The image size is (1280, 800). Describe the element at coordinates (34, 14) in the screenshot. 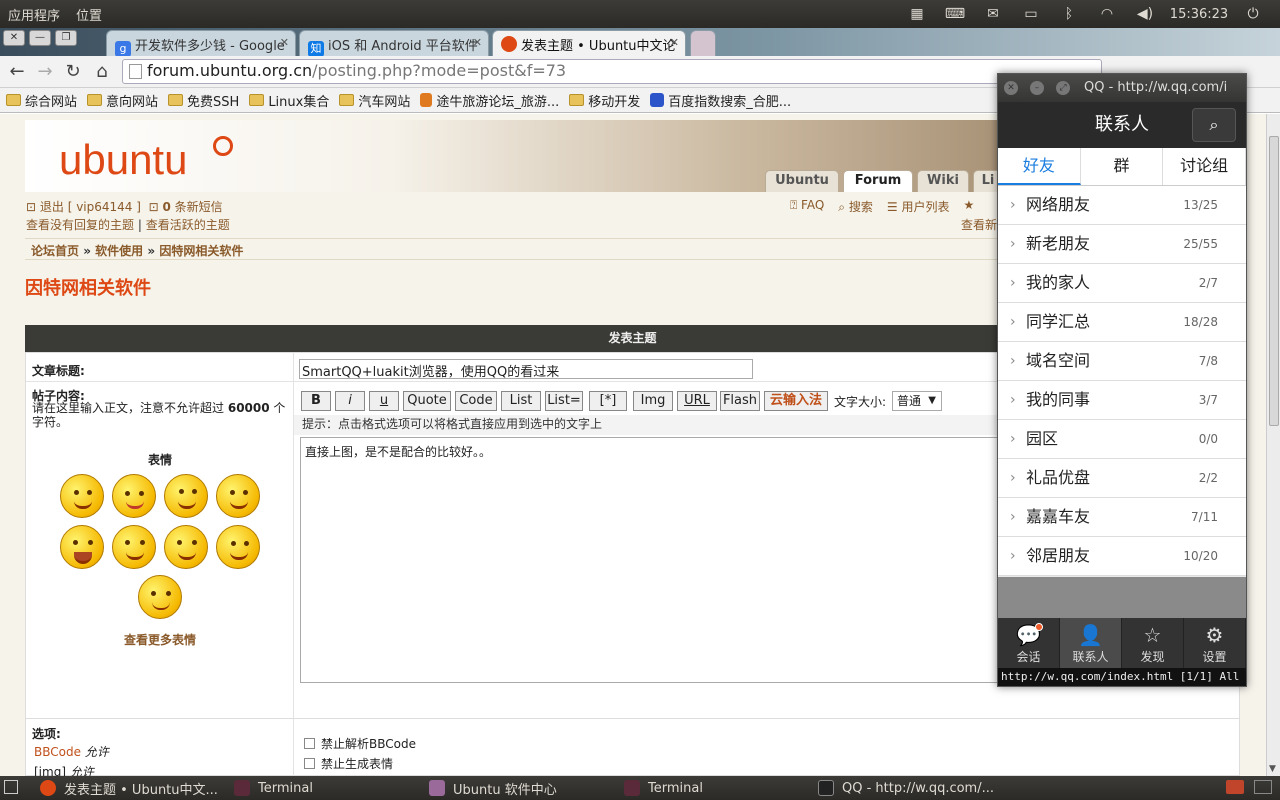

I see `applications-menu: 应用程序` at that location.